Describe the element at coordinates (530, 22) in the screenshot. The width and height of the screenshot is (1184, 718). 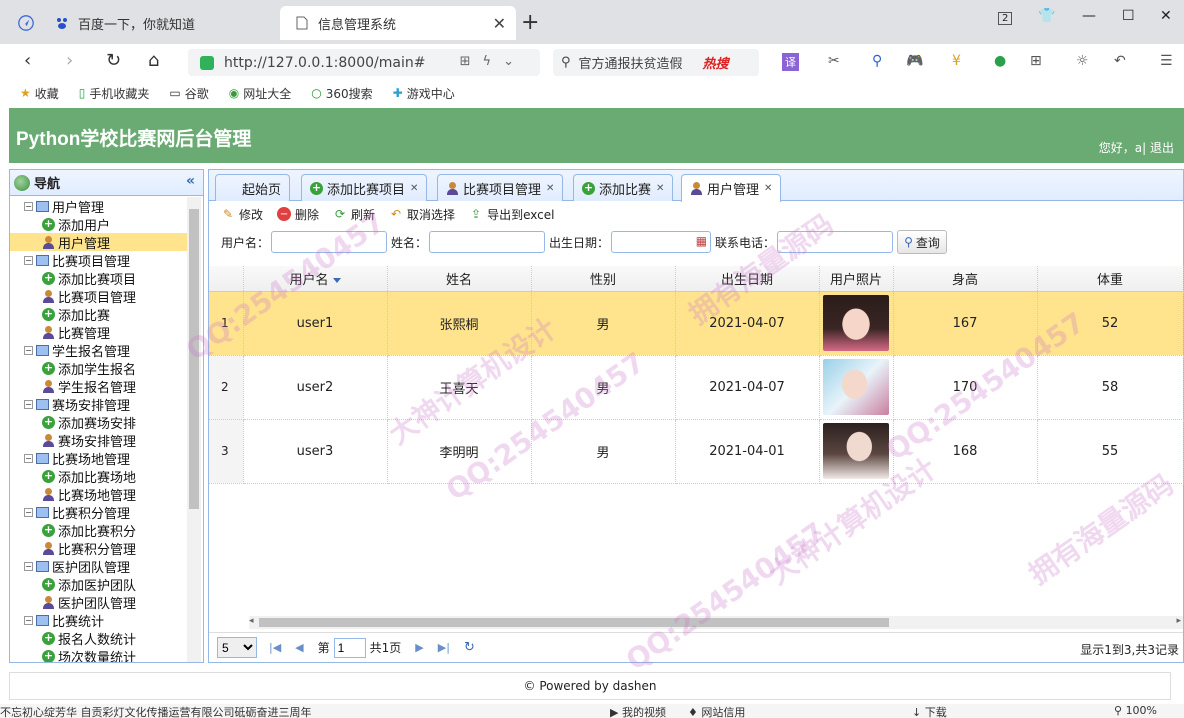
I see `new-tab-icon: +` at that location.